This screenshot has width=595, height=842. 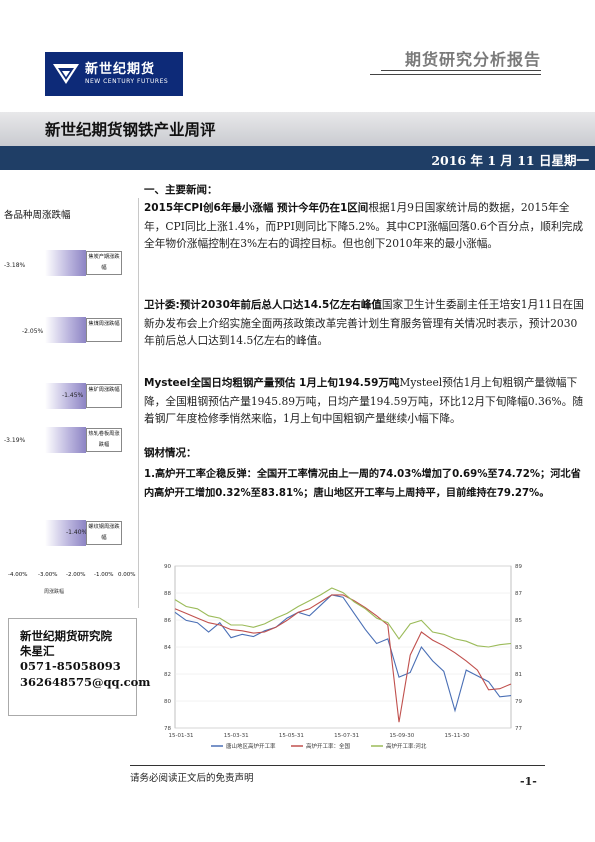 What do you see at coordinates (328, 746) in the screenshot?
I see `chart-legend-label: 高炉开工率：全国` at bounding box center [328, 746].